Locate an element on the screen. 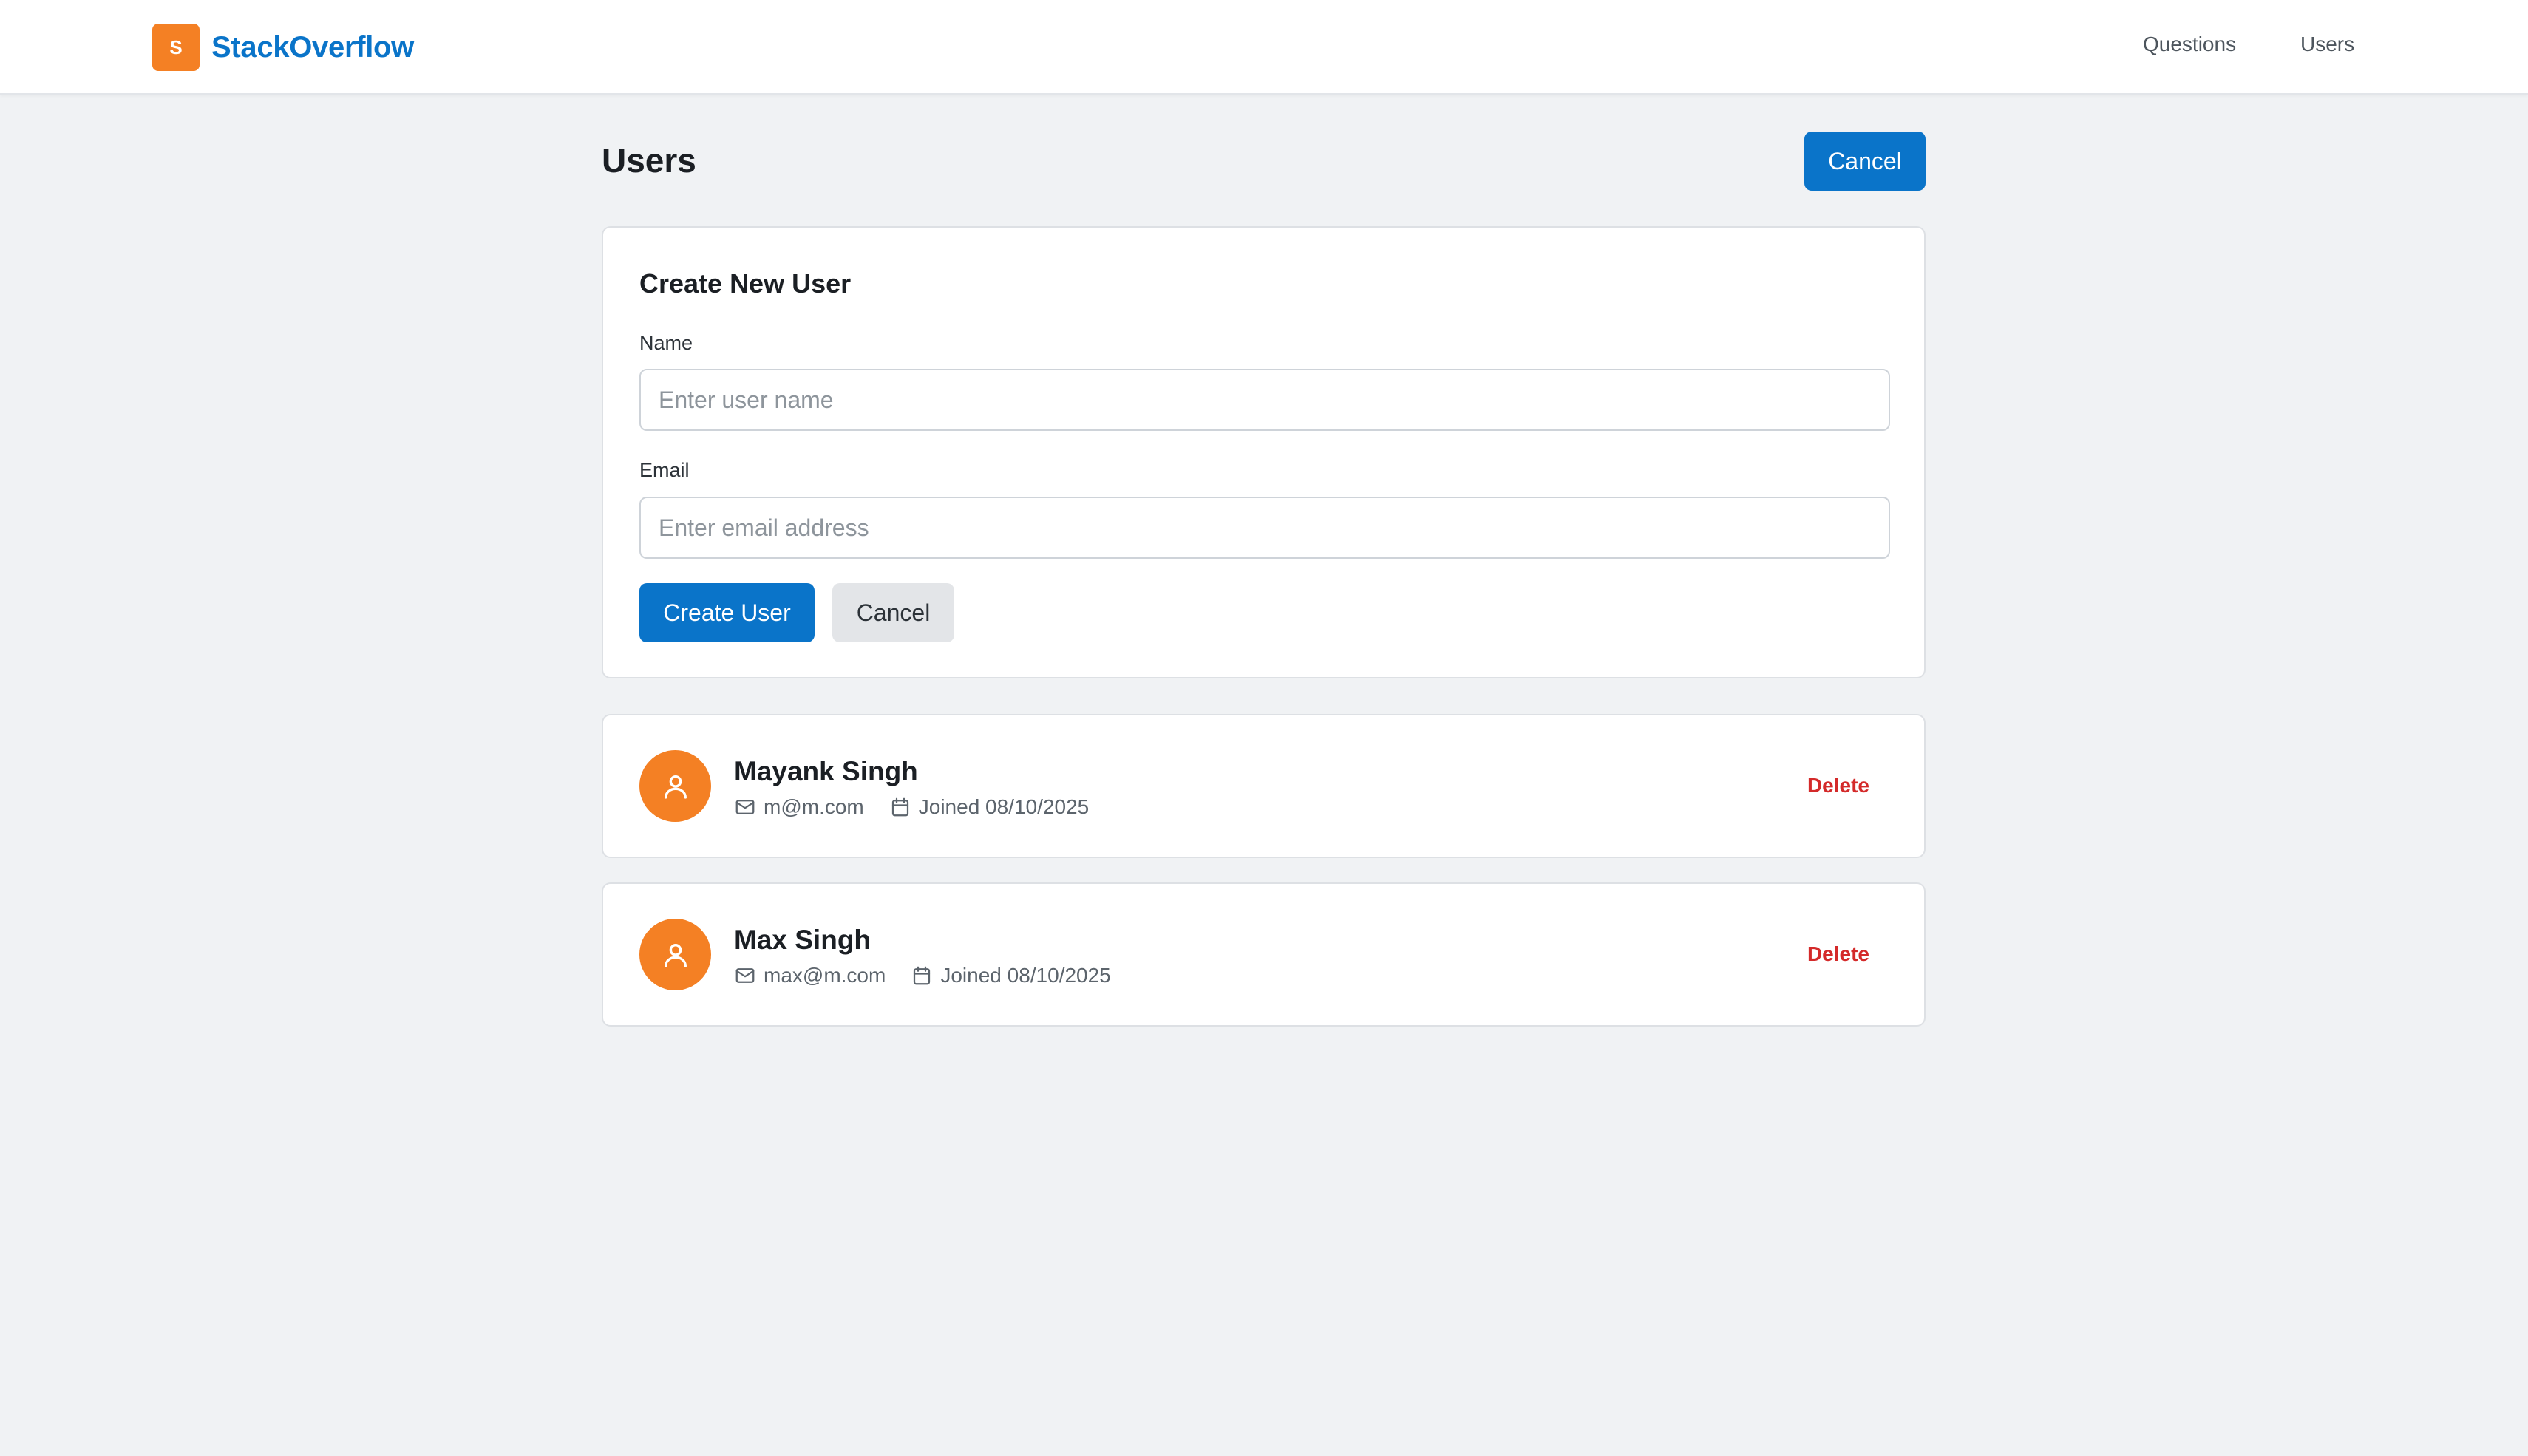  user-email: max@m.com is located at coordinates (825, 975).